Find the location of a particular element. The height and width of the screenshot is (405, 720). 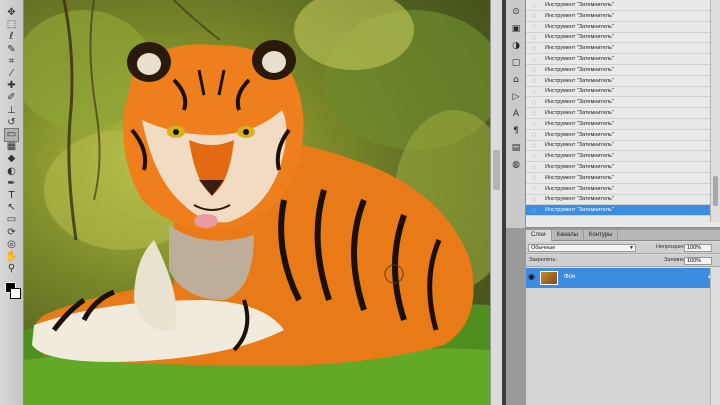

background-color-swatch is located at coordinates (15, 293).